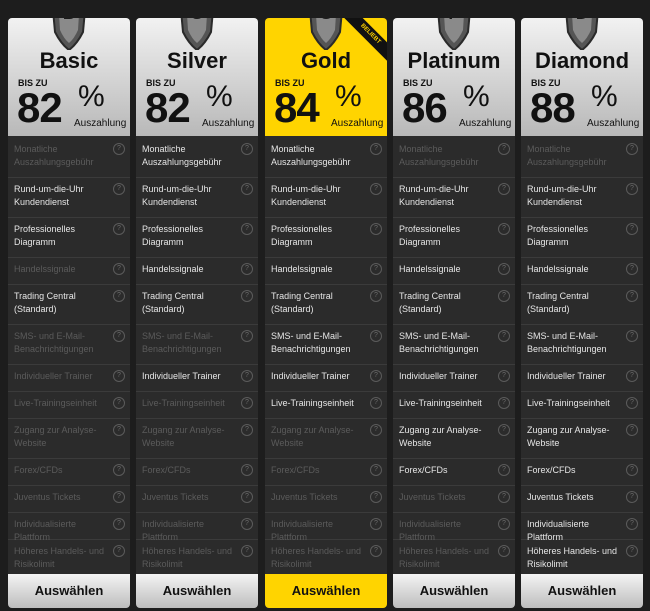 Image resolution: width=650 pixels, height=611 pixels. Describe the element at coordinates (425, 107) in the screenshot. I see `payout-percent: 86` at that location.